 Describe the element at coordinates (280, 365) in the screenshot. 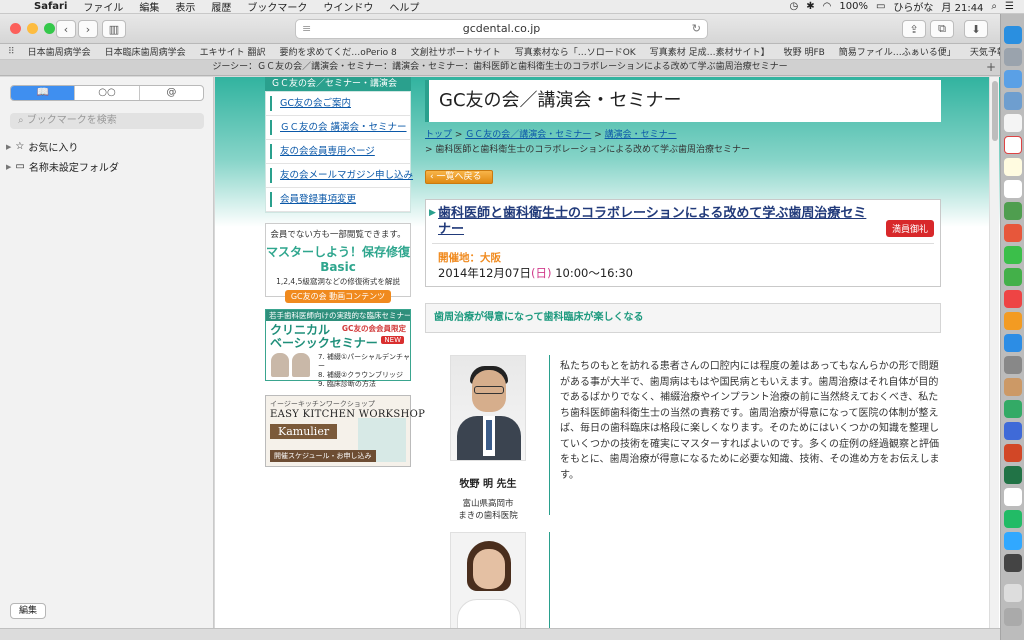

I see `lecturer-photo` at that location.